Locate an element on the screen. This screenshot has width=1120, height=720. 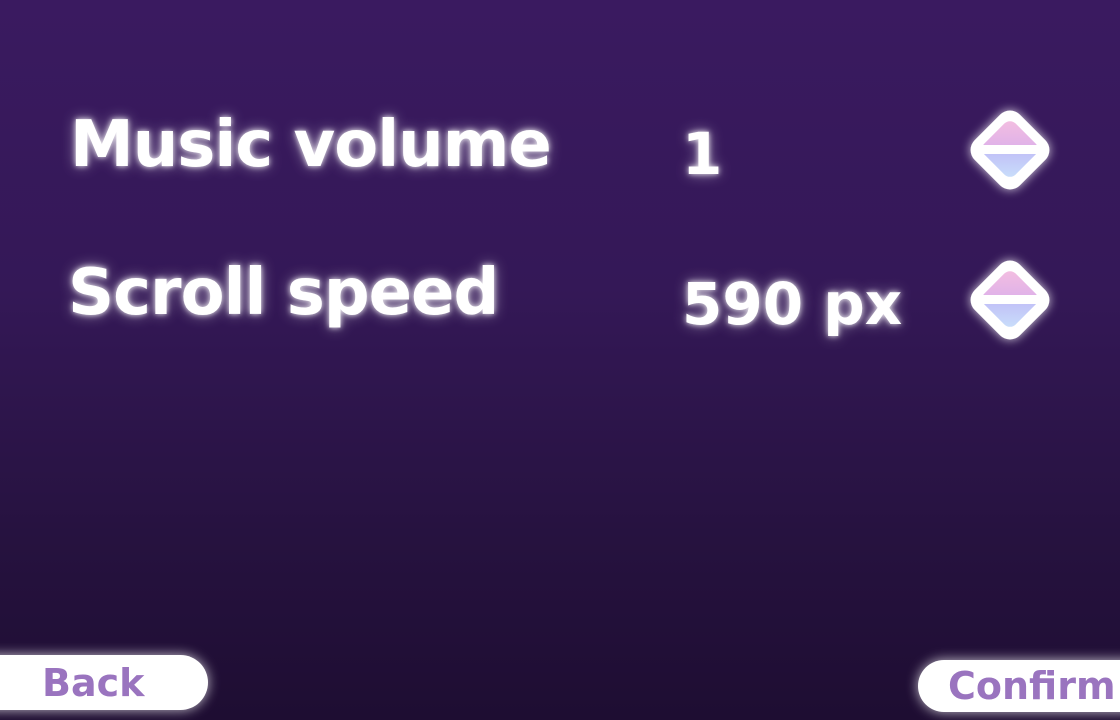
back-button-label: Back is located at coordinates (93, 682).